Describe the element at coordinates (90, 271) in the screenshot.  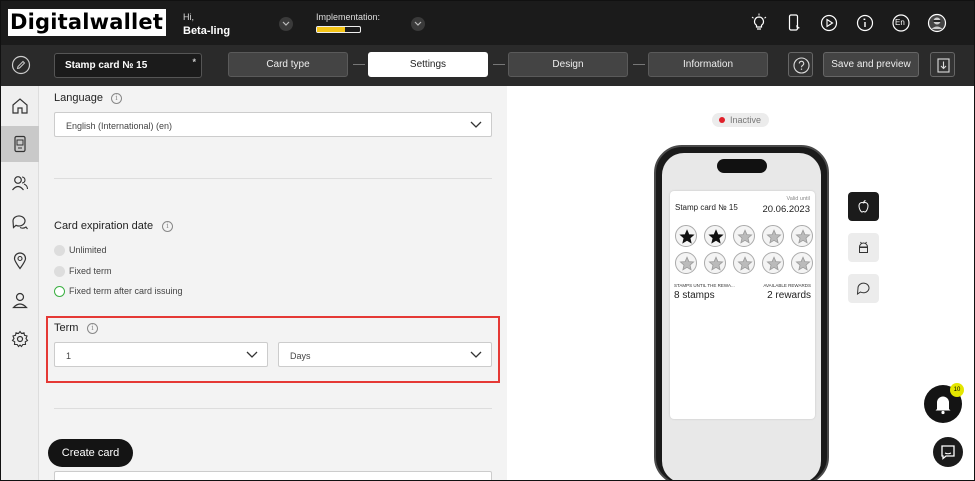
I see `radio-label: Fixed term` at that location.